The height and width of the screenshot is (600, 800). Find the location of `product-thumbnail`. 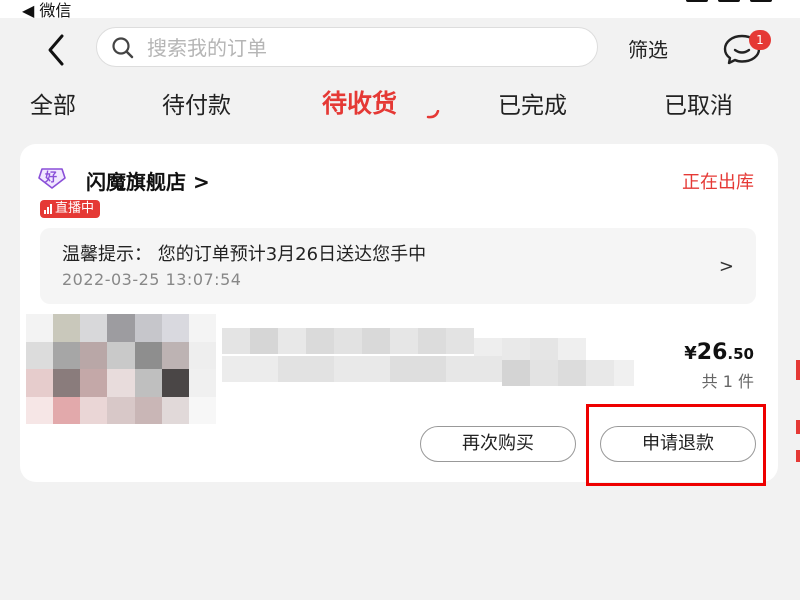

product-thumbnail is located at coordinates (121, 369).